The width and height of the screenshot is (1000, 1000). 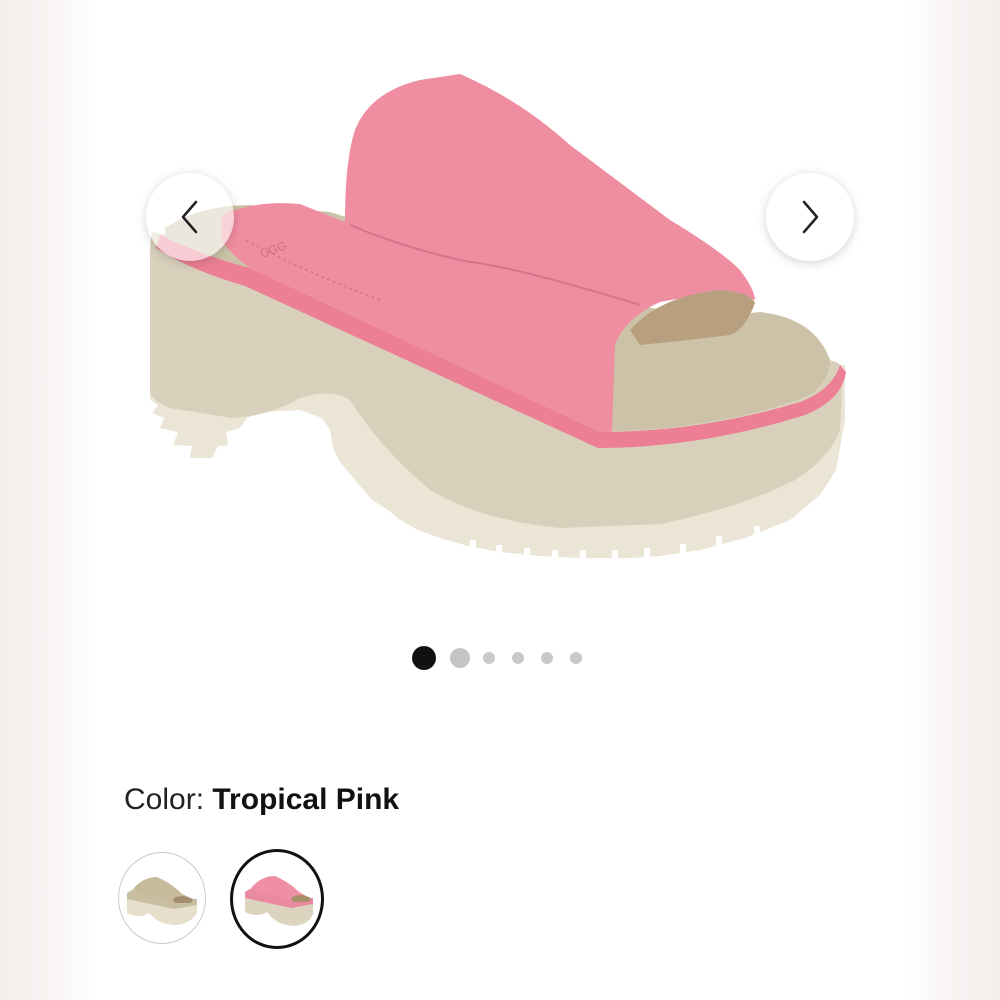 I want to click on previous-image-button, so click(x=190, y=217).